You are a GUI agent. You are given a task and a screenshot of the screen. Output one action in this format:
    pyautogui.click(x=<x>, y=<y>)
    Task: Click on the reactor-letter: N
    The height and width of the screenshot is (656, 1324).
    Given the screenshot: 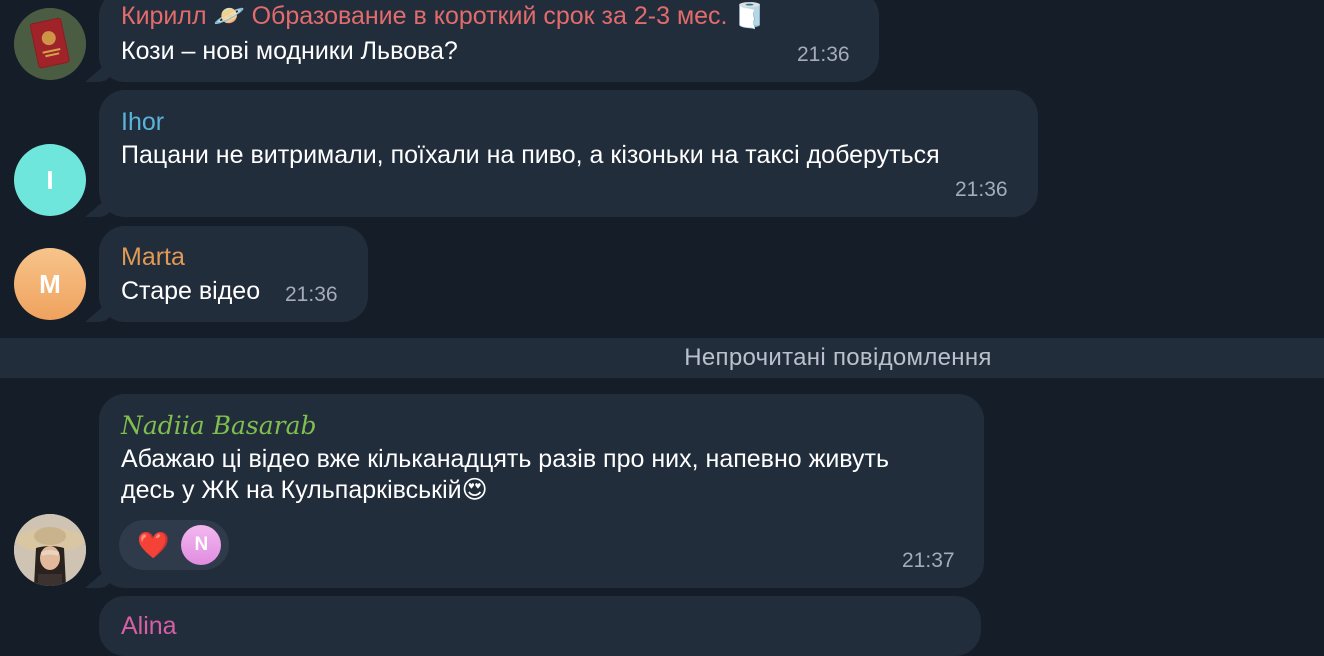 What is the action you would take?
    pyautogui.click(x=201, y=544)
    